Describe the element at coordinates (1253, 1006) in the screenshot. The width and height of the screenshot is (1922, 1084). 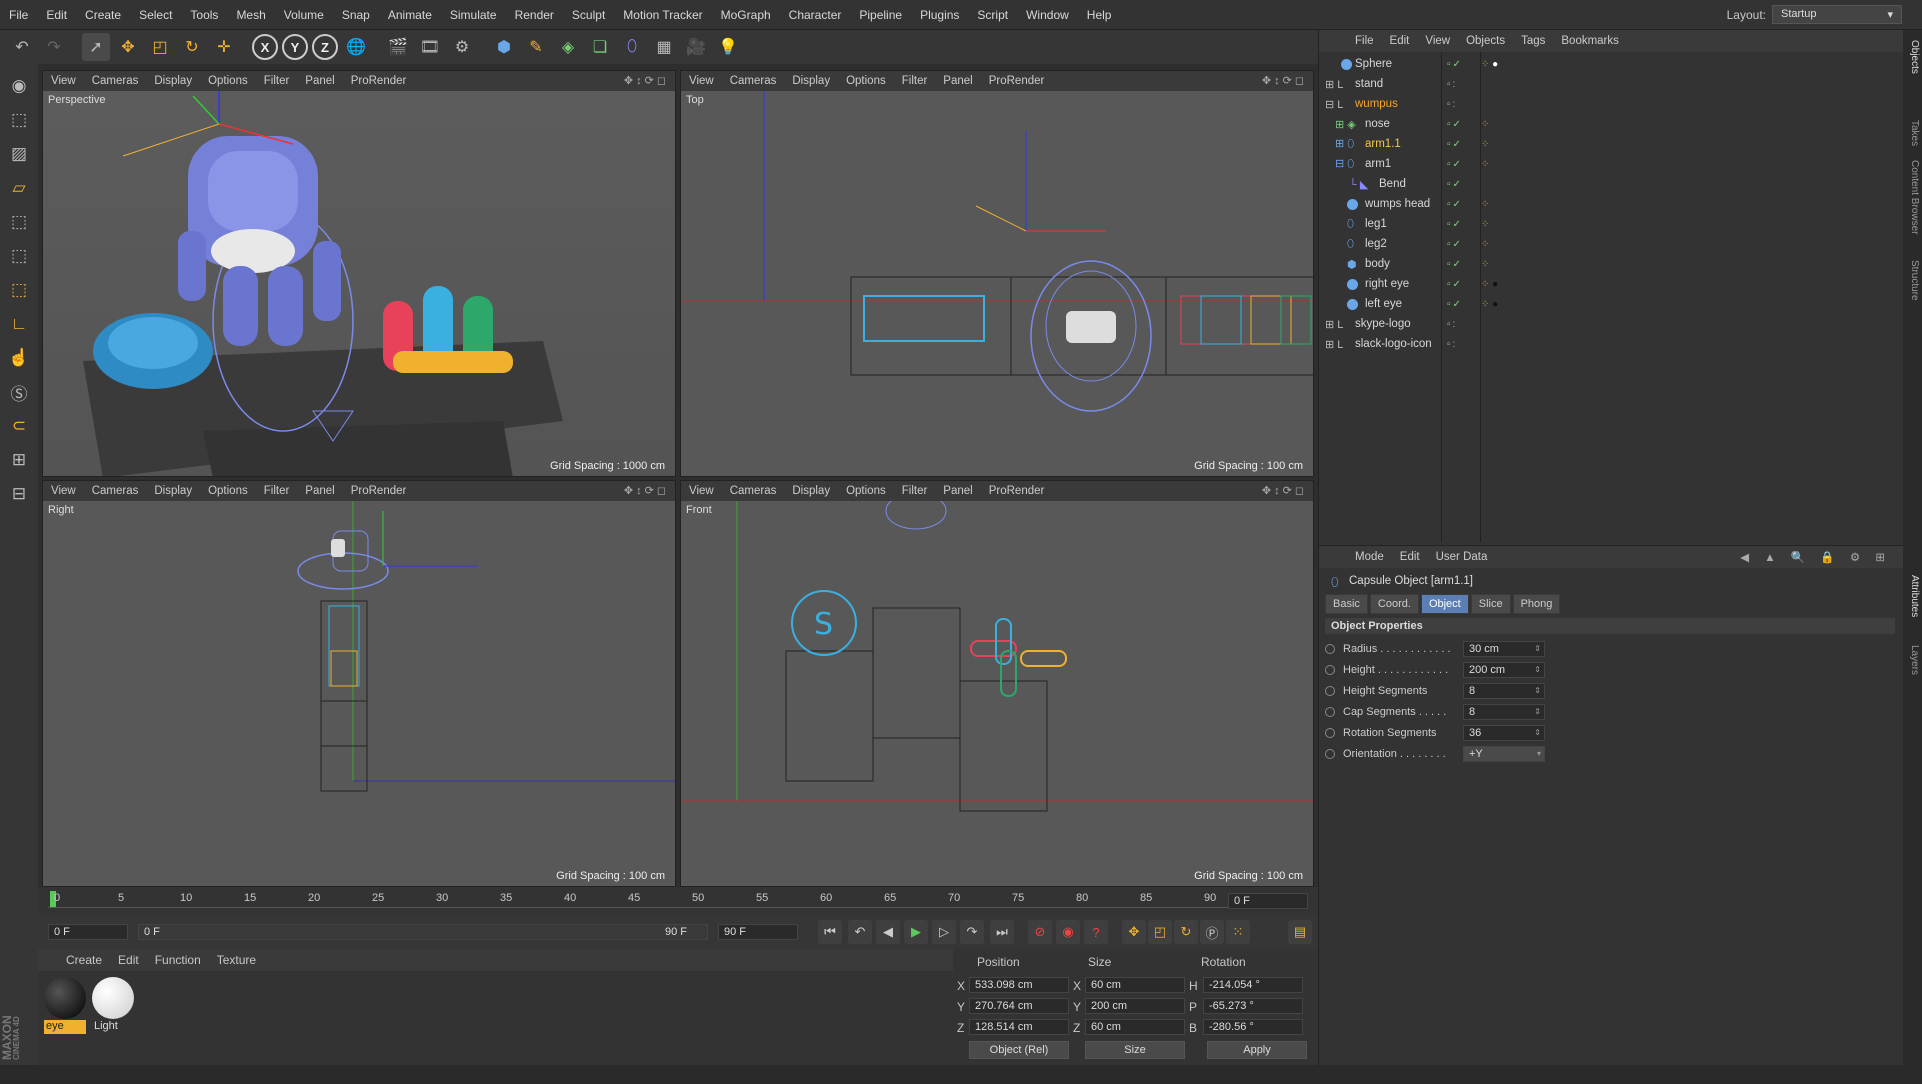
I see `rotation-p-field: -65.273 °` at that location.